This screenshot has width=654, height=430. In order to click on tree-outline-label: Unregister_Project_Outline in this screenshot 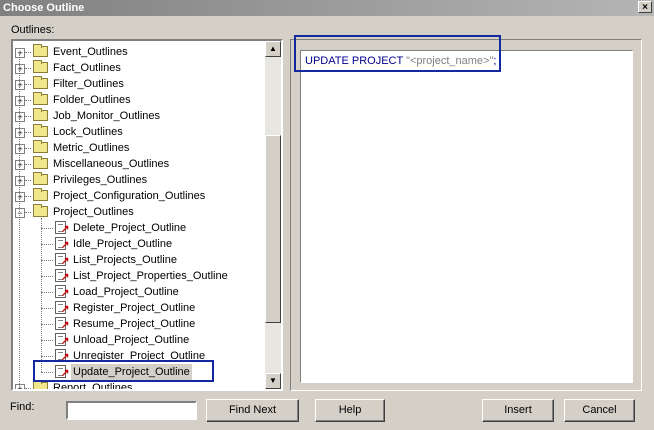, I will do `click(139, 356)`.